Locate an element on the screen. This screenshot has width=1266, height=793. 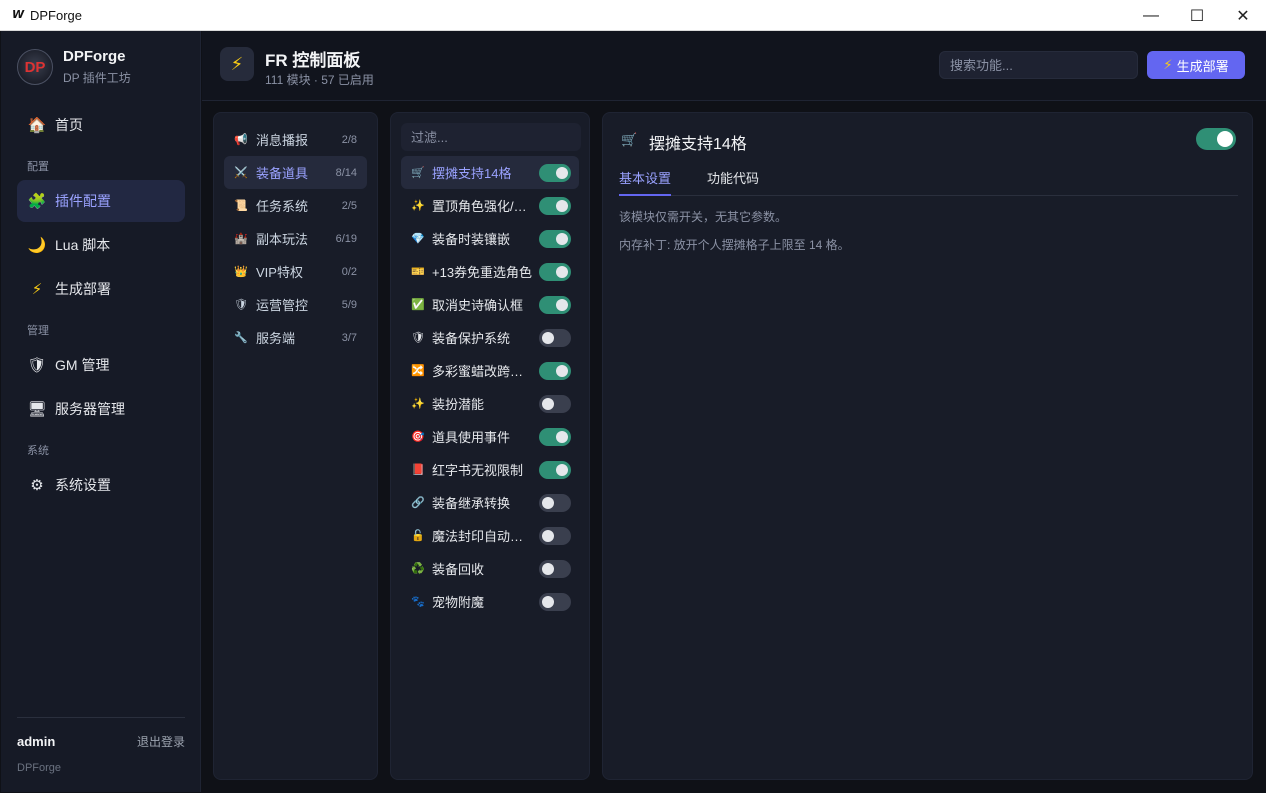
category-label: 任务系统 is located at coordinates (282, 206).